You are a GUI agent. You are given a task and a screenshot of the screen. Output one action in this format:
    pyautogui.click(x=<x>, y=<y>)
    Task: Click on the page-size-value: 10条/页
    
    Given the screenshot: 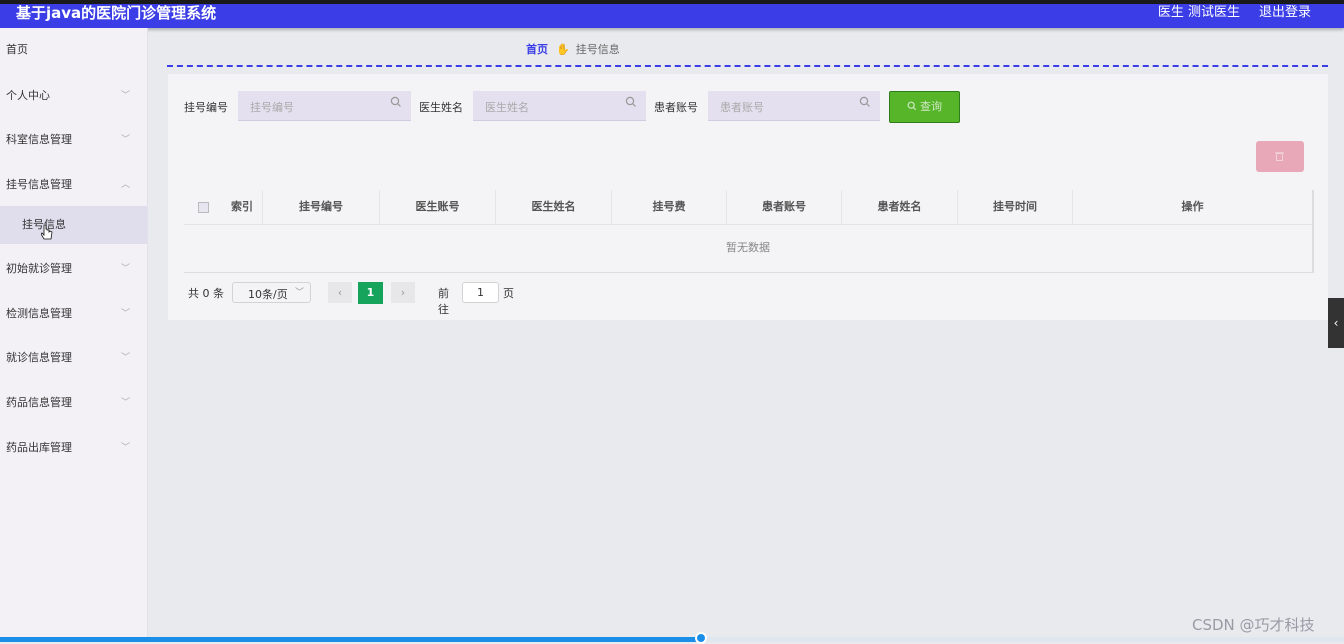 What is the action you would take?
    pyautogui.click(x=268, y=294)
    